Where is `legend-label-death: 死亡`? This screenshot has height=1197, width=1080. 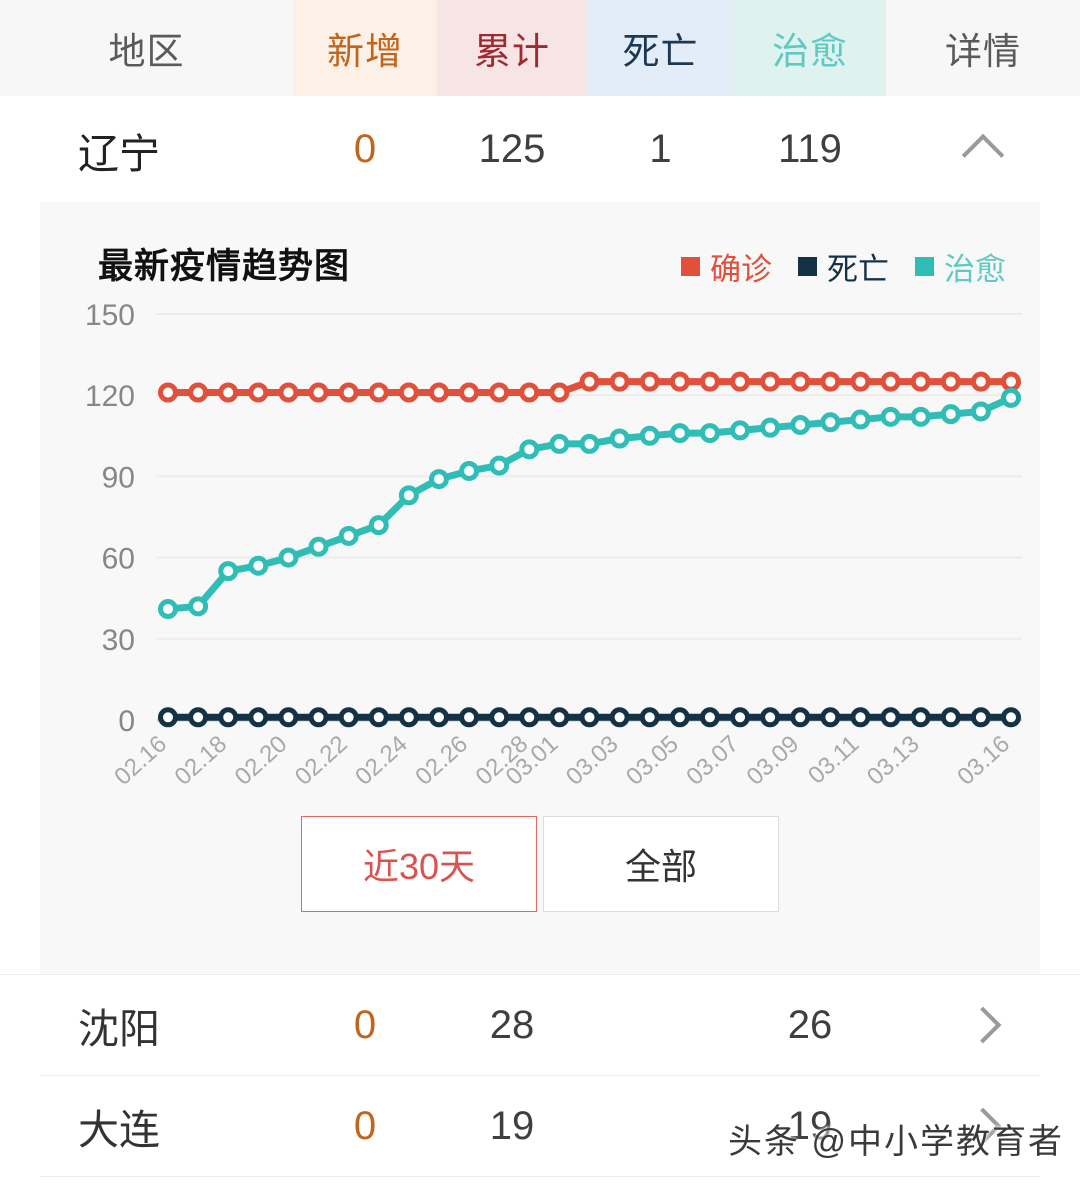
legend-label-death: 死亡 is located at coordinates (858, 269).